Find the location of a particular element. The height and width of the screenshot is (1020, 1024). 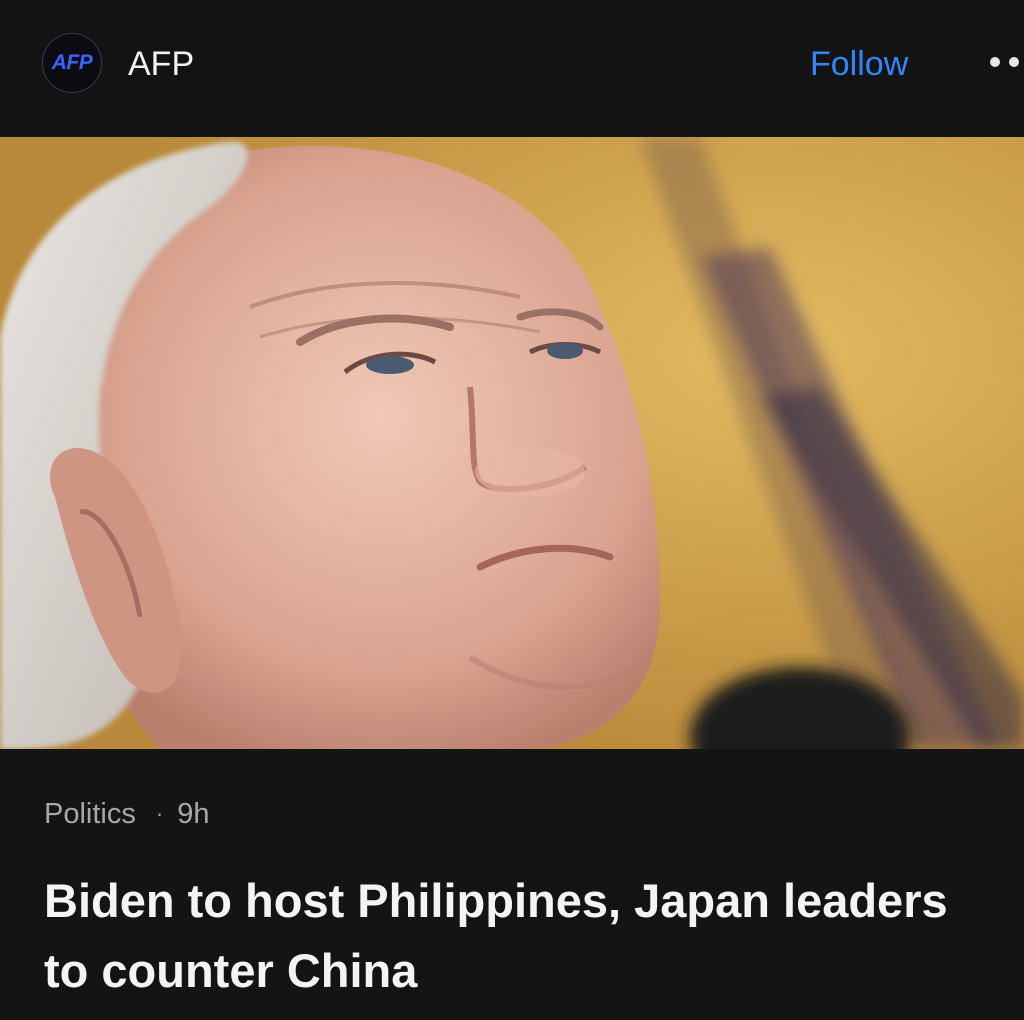

follow-button: Follow is located at coordinates (859, 64).